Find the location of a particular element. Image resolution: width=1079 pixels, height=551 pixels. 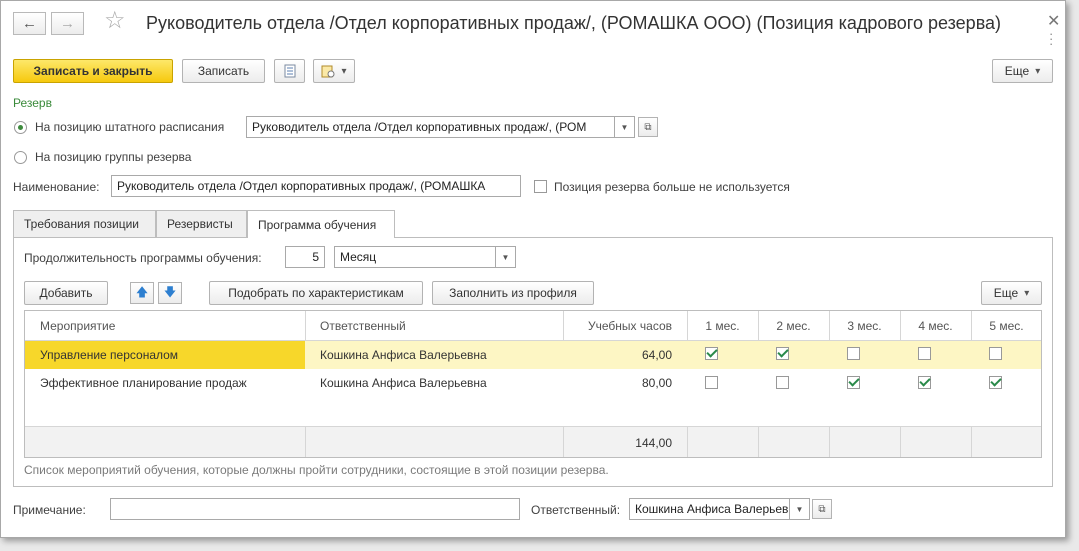

add-button: Добавить is located at coordinates (66, 293).